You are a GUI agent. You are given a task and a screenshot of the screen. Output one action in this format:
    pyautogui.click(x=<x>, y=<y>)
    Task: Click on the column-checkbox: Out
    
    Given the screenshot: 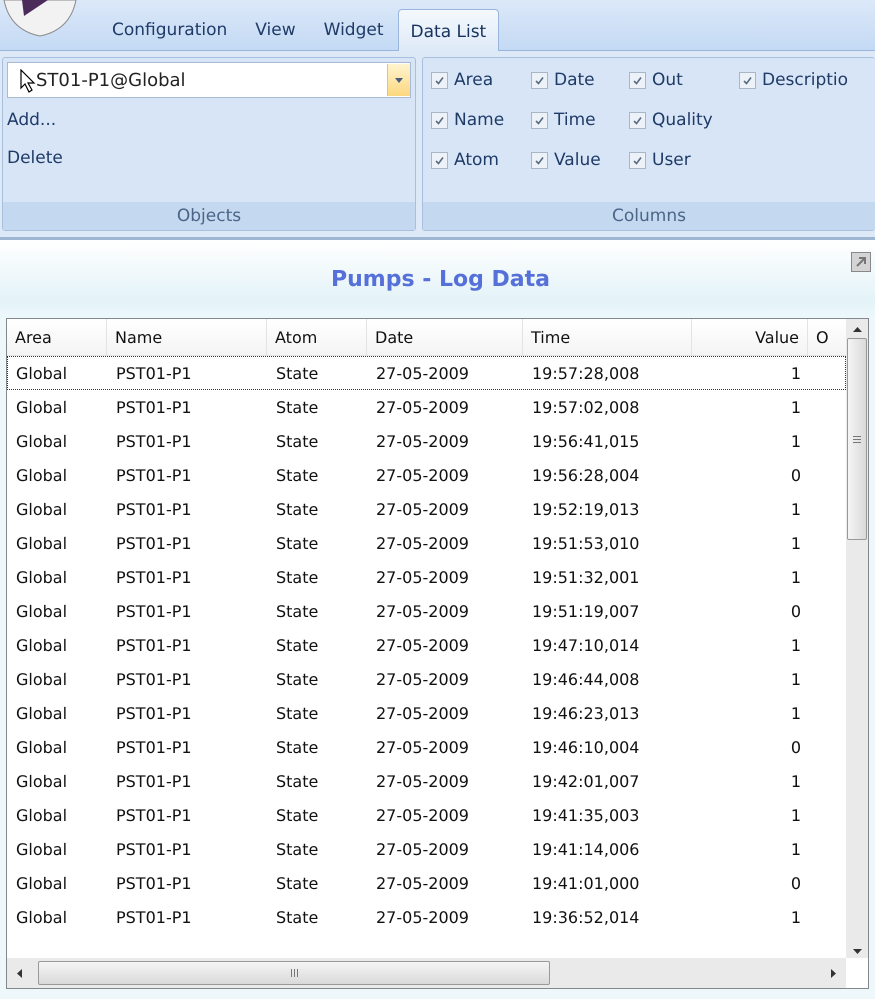 What is the action you would take?
    pyautogui.click(x=684, y=80)
    